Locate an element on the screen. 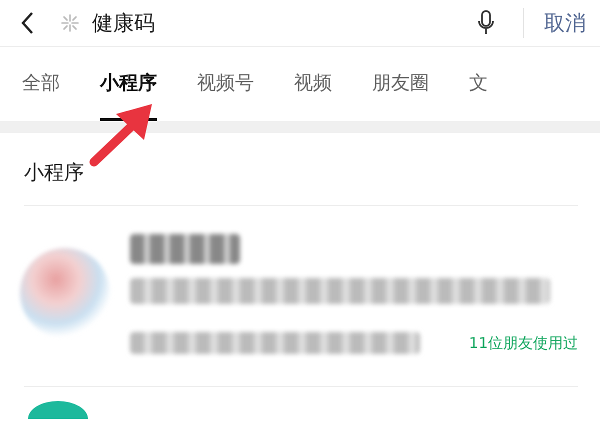 The image size is (600, 427). tab: 文 is located at coordinates (478, 95).